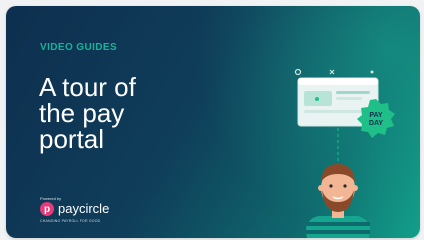  I want to click on sparkle-icon, so click(334, 72).